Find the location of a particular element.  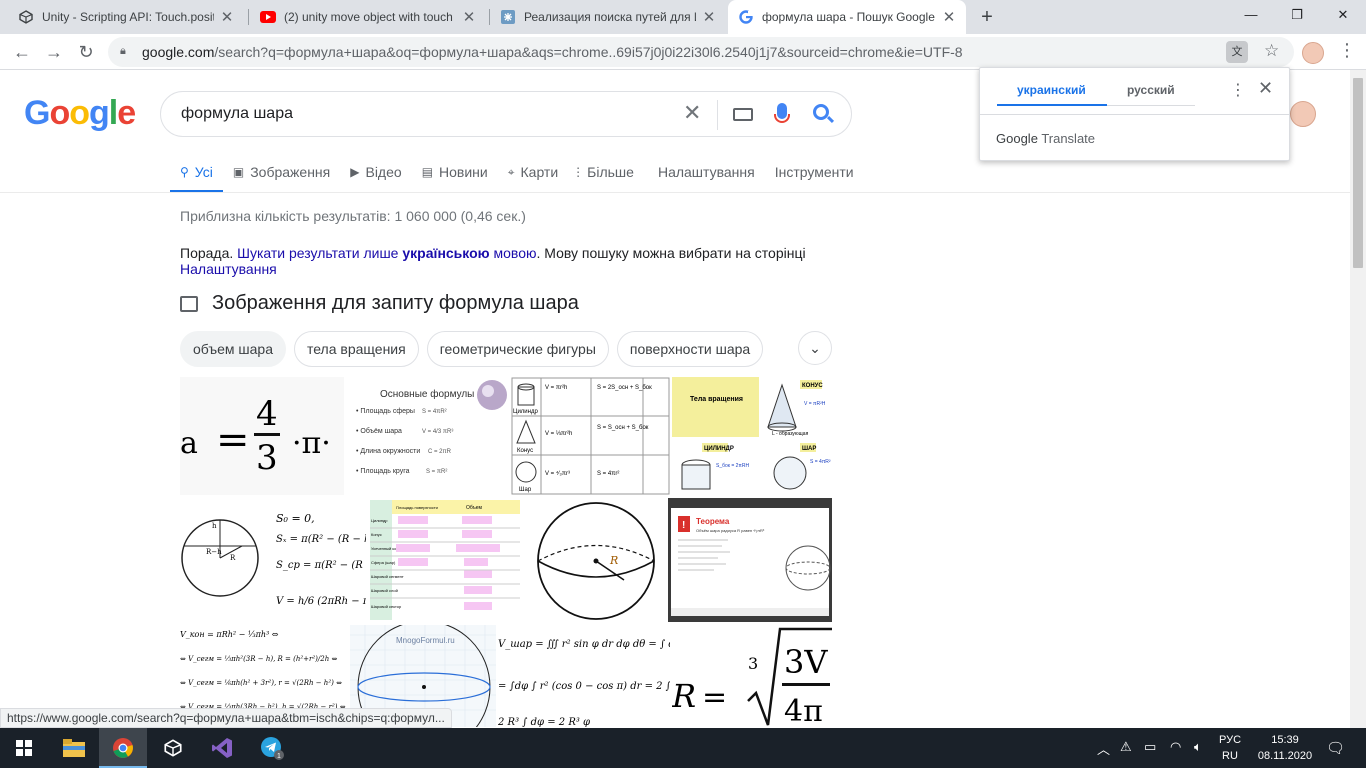

svg-text: h is located at coordinates (214, 526).